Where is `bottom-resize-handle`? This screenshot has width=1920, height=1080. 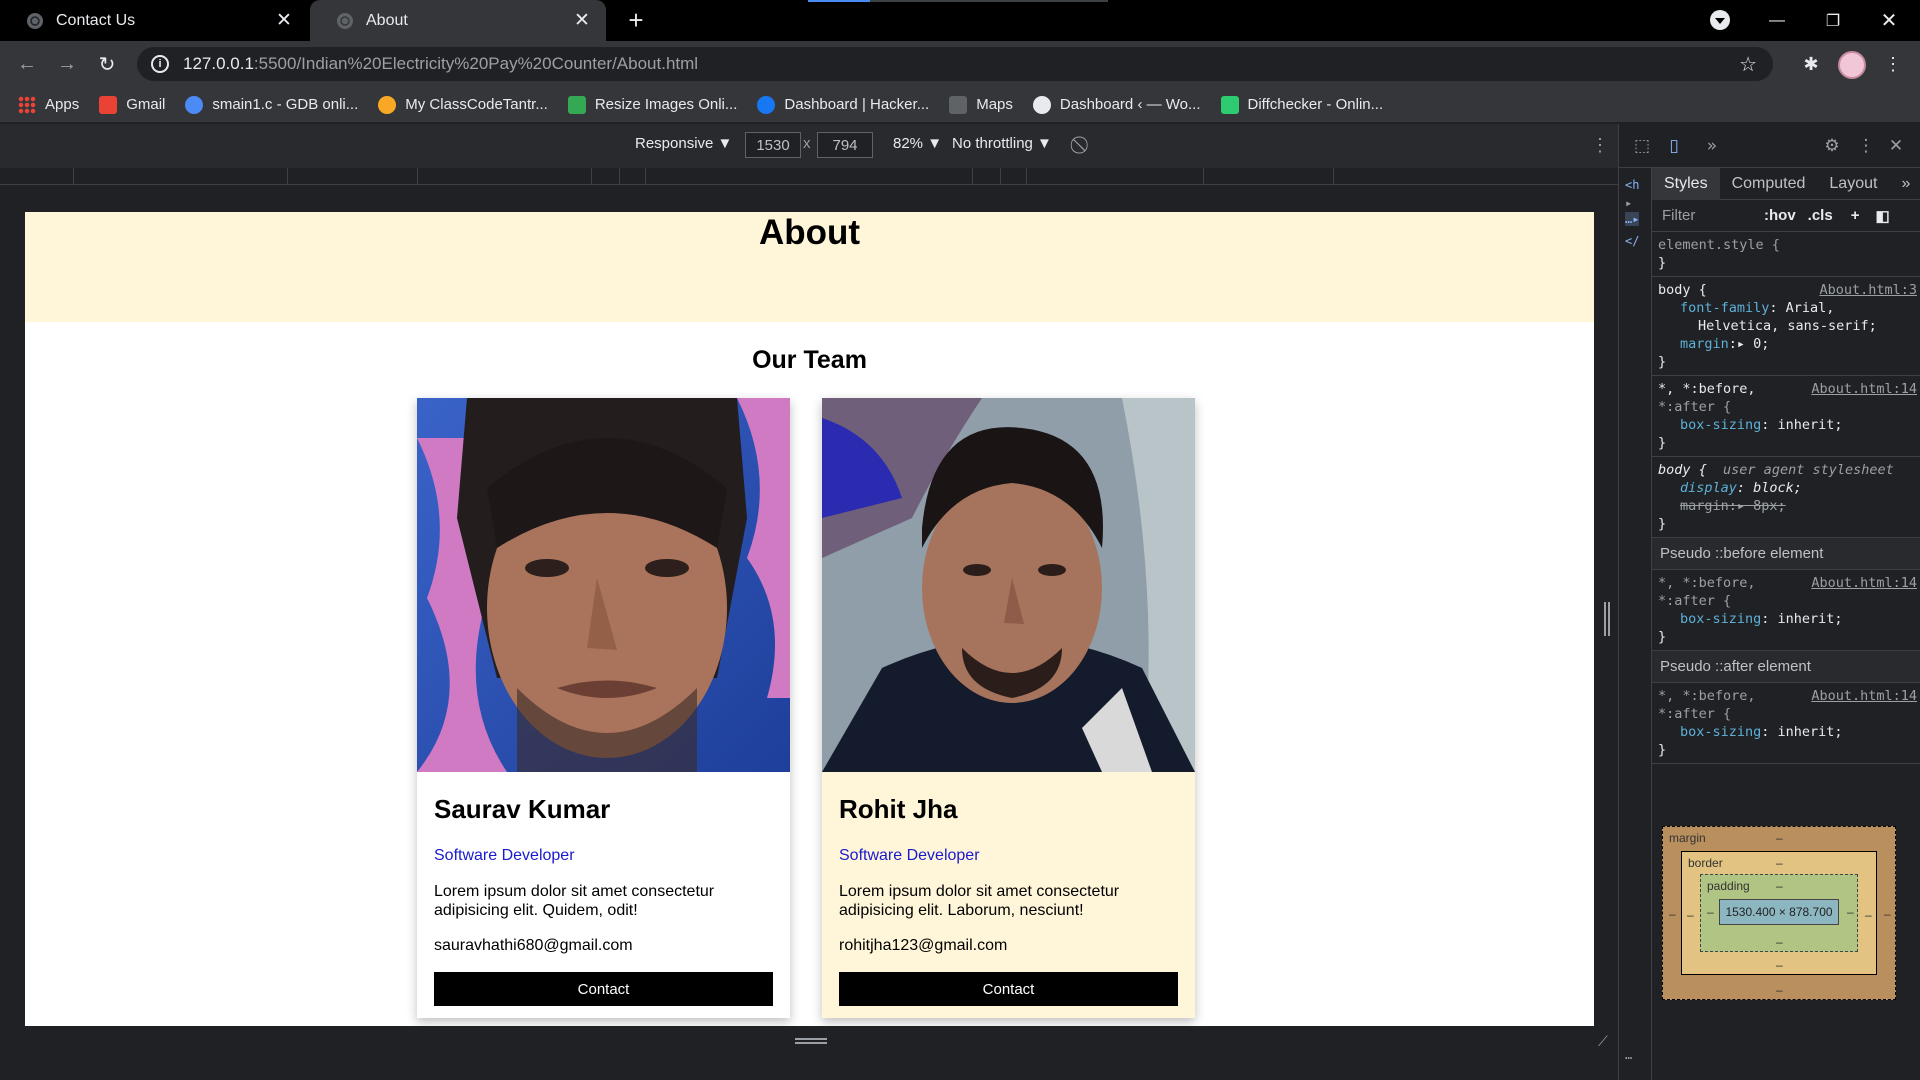
bottom-resize-handle is located at coordinates (811, 1041).